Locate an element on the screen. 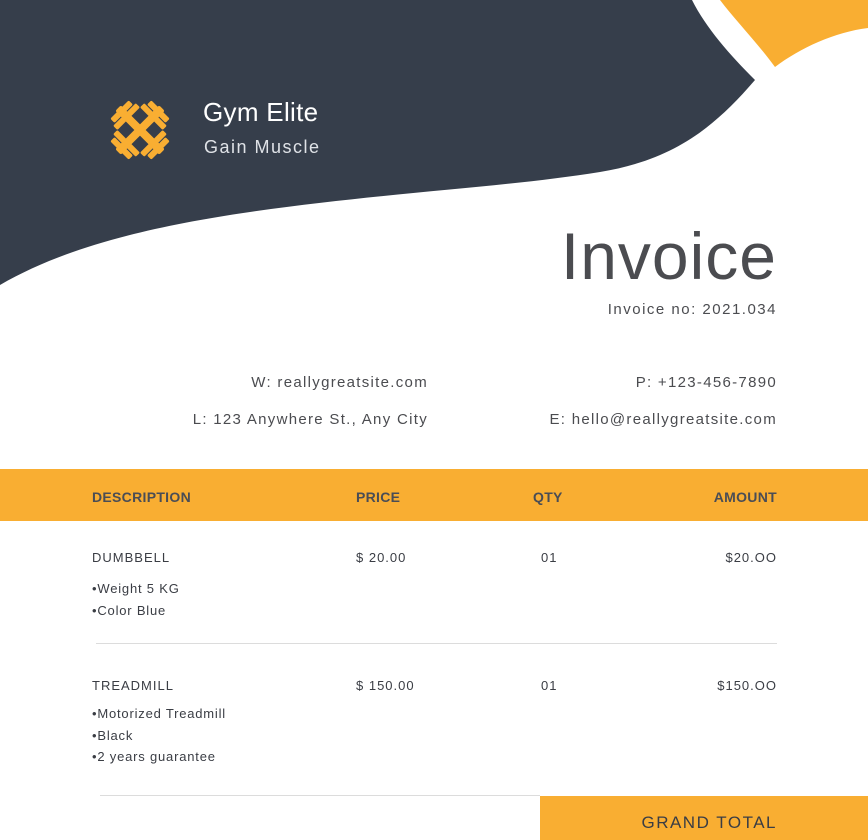 This screenshot has height=840, width=868. contact-email: E: hello@reallygreatsite.com is located at coordinates (663, 419).